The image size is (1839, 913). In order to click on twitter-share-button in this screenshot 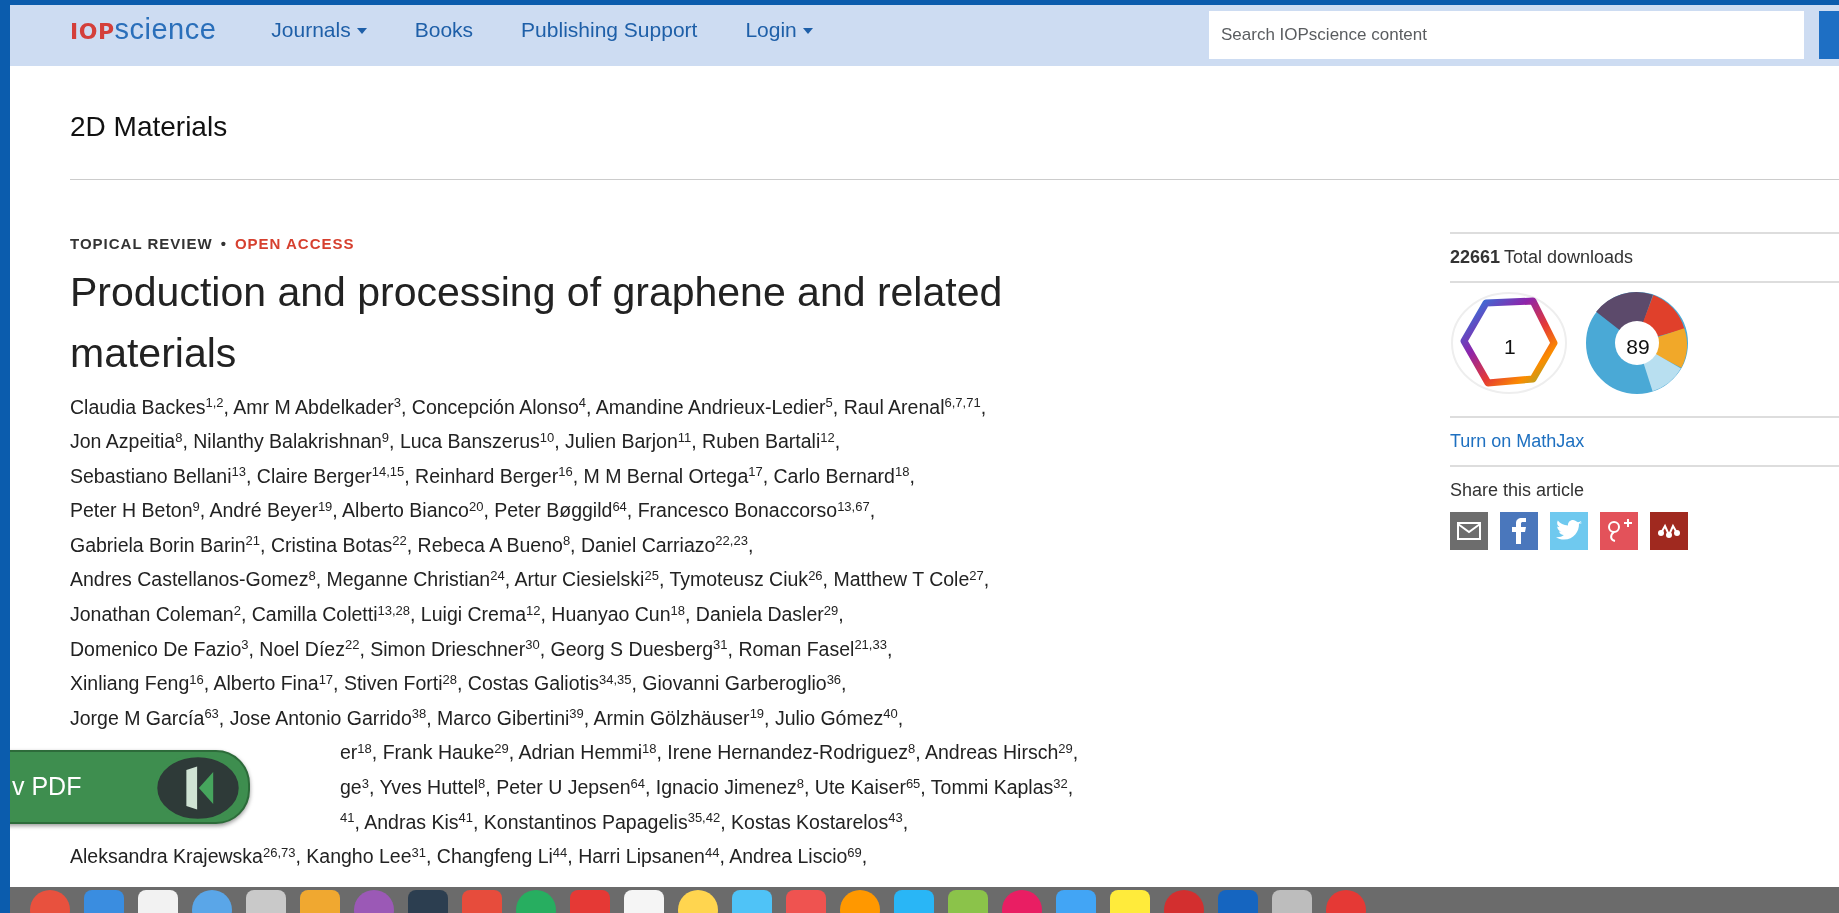, I will do `click(1568, 531)`.